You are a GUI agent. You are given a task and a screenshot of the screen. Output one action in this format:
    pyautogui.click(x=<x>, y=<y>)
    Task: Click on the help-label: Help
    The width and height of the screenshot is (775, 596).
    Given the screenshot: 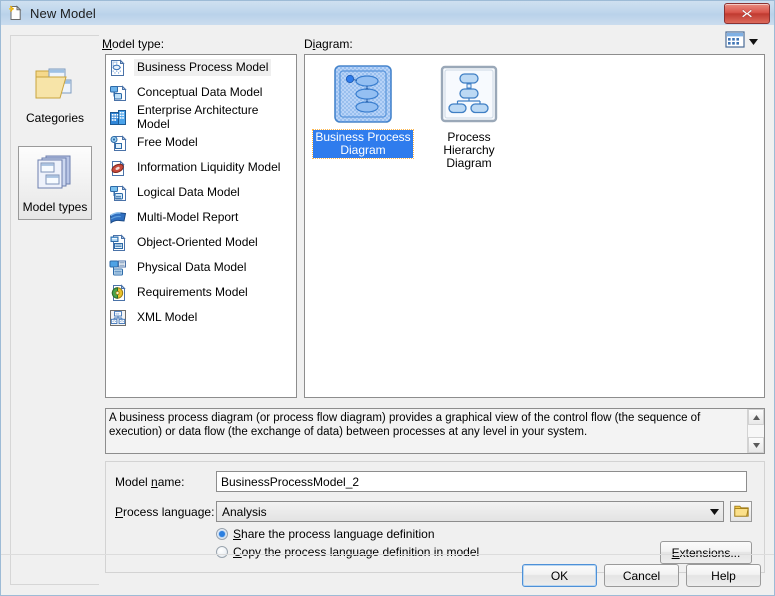 What is the action you would take?
    pyautogui.click(x=723, y=575)
    